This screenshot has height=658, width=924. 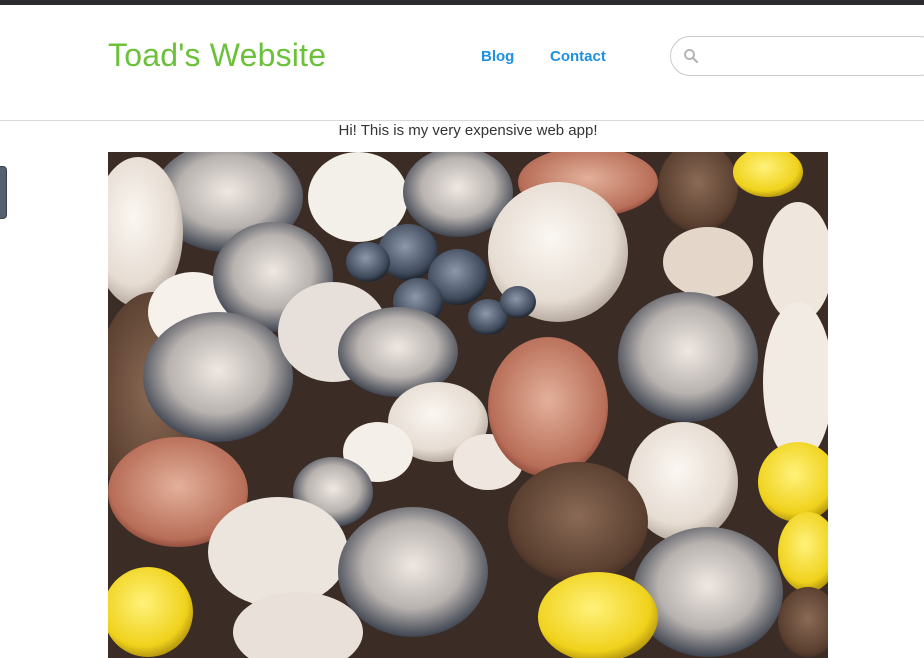 I want to click on site-title-link: Toad's Website, so click(x=217, y=55).